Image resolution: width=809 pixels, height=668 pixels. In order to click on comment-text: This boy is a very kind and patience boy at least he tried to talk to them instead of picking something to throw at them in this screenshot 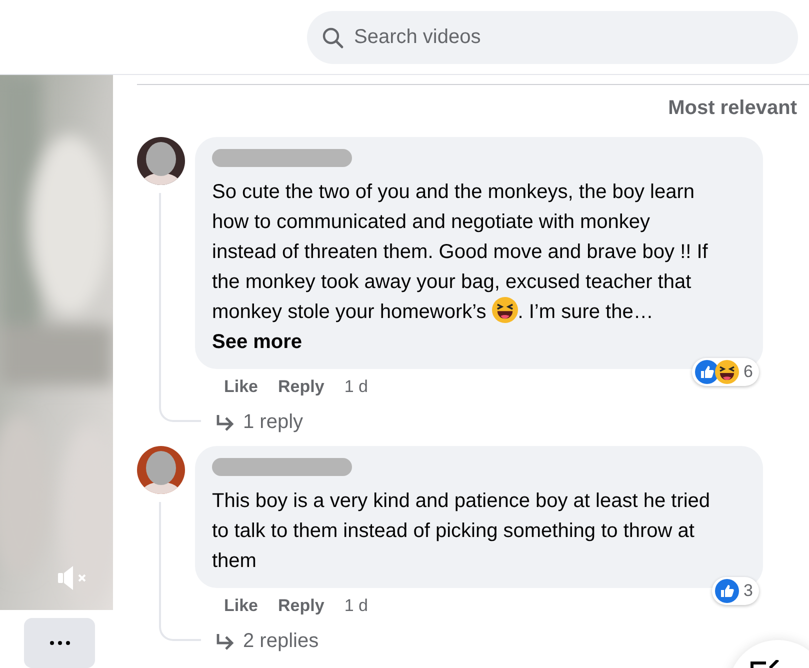, I will do `click(462, 531)`.